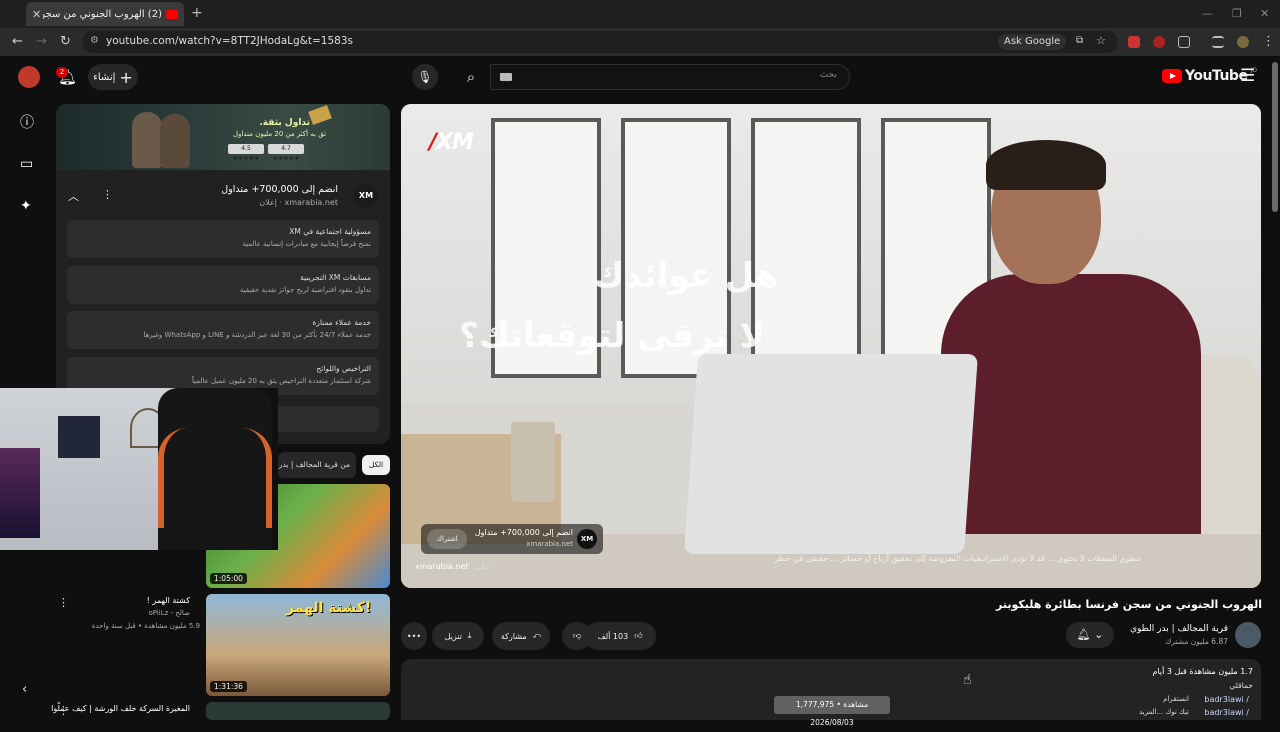 Image resolution: width=1280 pixels, height=732 pixels. Describe the element at coordinates (36, 14) in the screenshot. I see `tab-close-icon: ✕` at that location.